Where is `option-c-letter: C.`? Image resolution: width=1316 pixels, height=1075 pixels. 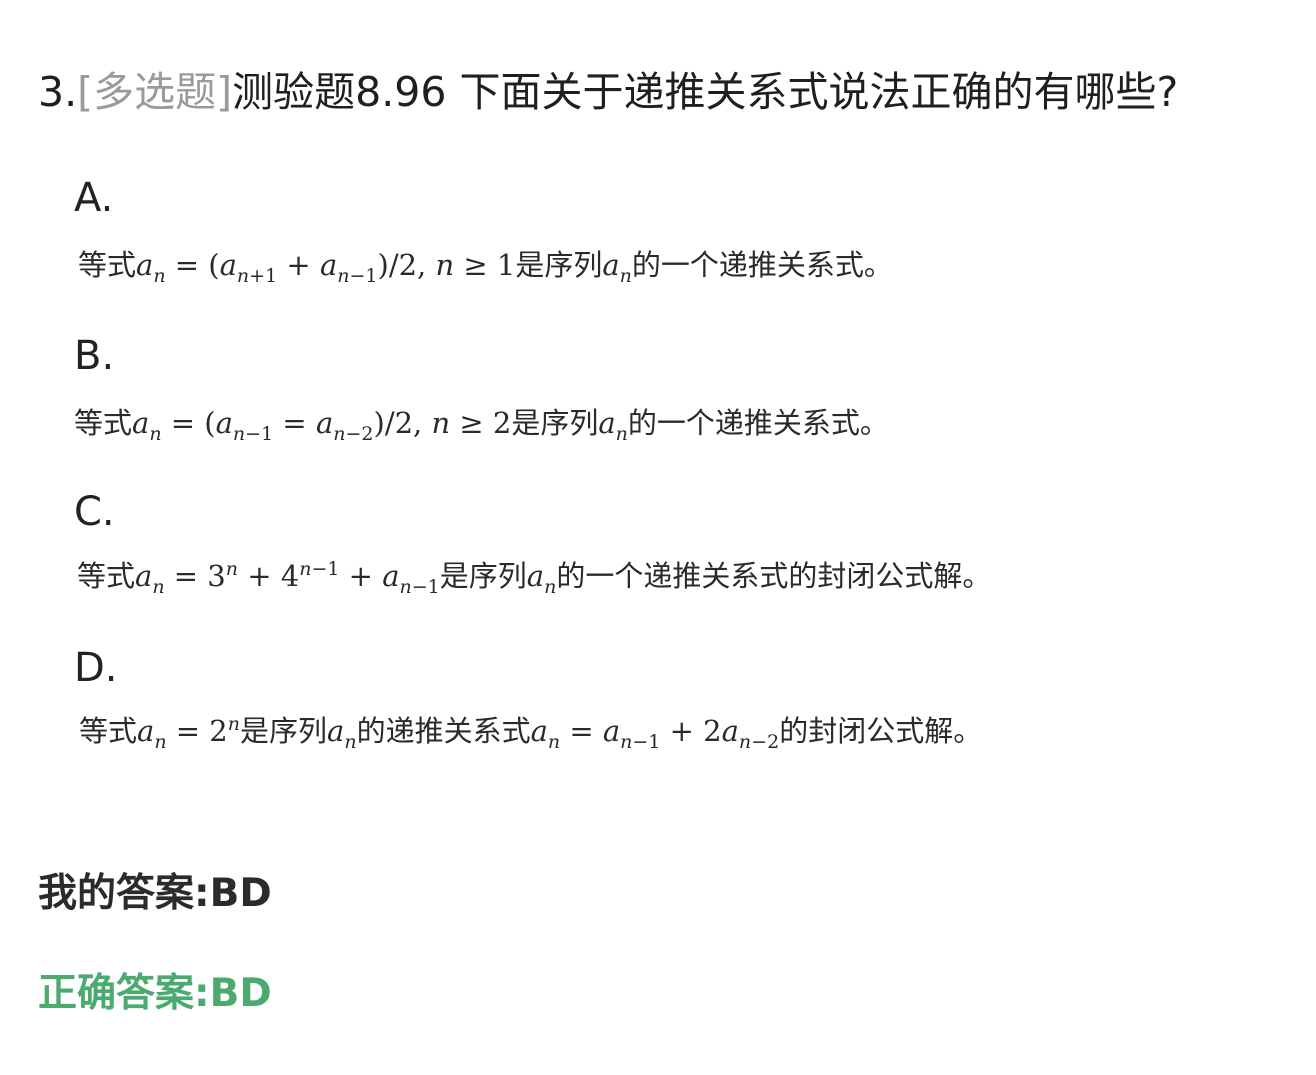 option-c-letter: C. is located at coordinates (94, 512).